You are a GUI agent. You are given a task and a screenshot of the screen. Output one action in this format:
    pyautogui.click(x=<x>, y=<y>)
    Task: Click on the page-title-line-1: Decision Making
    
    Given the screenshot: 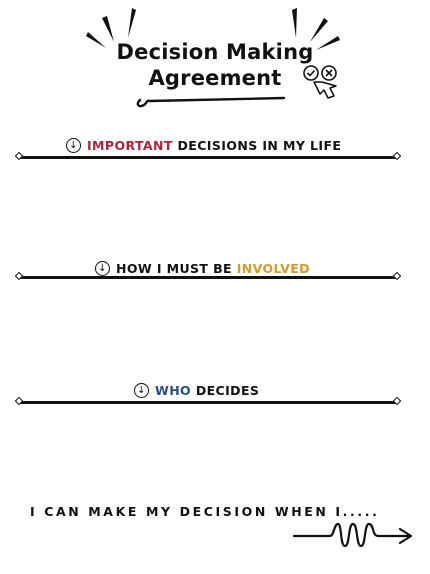 What is the action you would take?
    pyautogui.click(x=215, y=52)
    